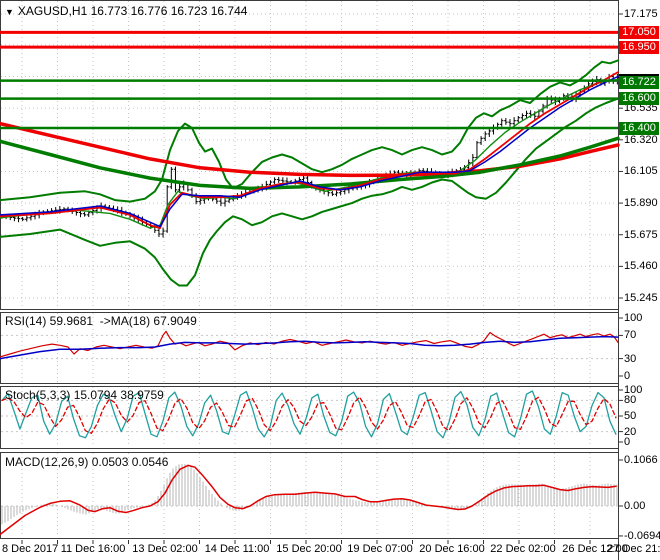 The height and width of the screenshot is (560, 660). What do you see at coordinates (165, 549) in the screenshot?
I see `time-label-1: 13 Dec 02:00` at bounding box center [165, 549].